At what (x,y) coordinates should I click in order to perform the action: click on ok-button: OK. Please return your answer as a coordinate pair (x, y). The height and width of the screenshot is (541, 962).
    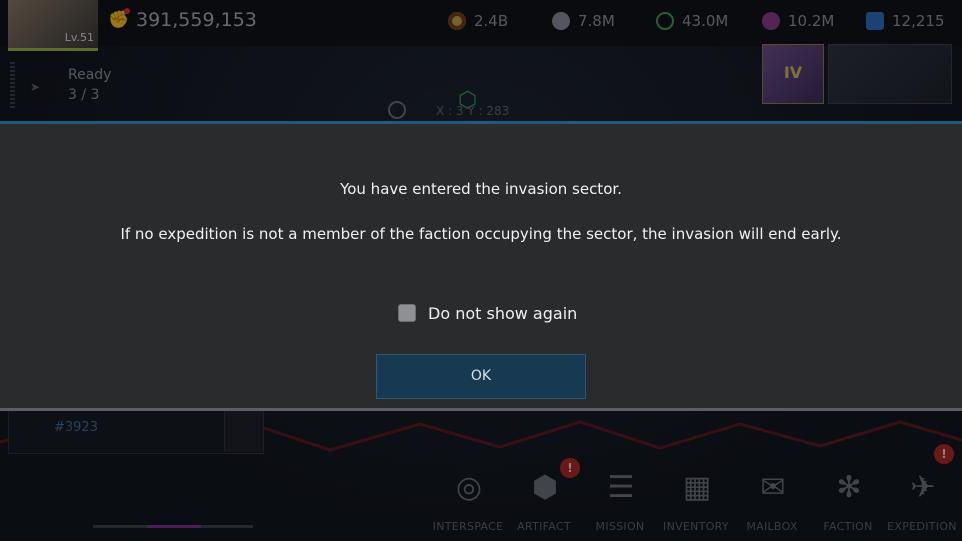
    Looking at the image, I should click on (481, 376).